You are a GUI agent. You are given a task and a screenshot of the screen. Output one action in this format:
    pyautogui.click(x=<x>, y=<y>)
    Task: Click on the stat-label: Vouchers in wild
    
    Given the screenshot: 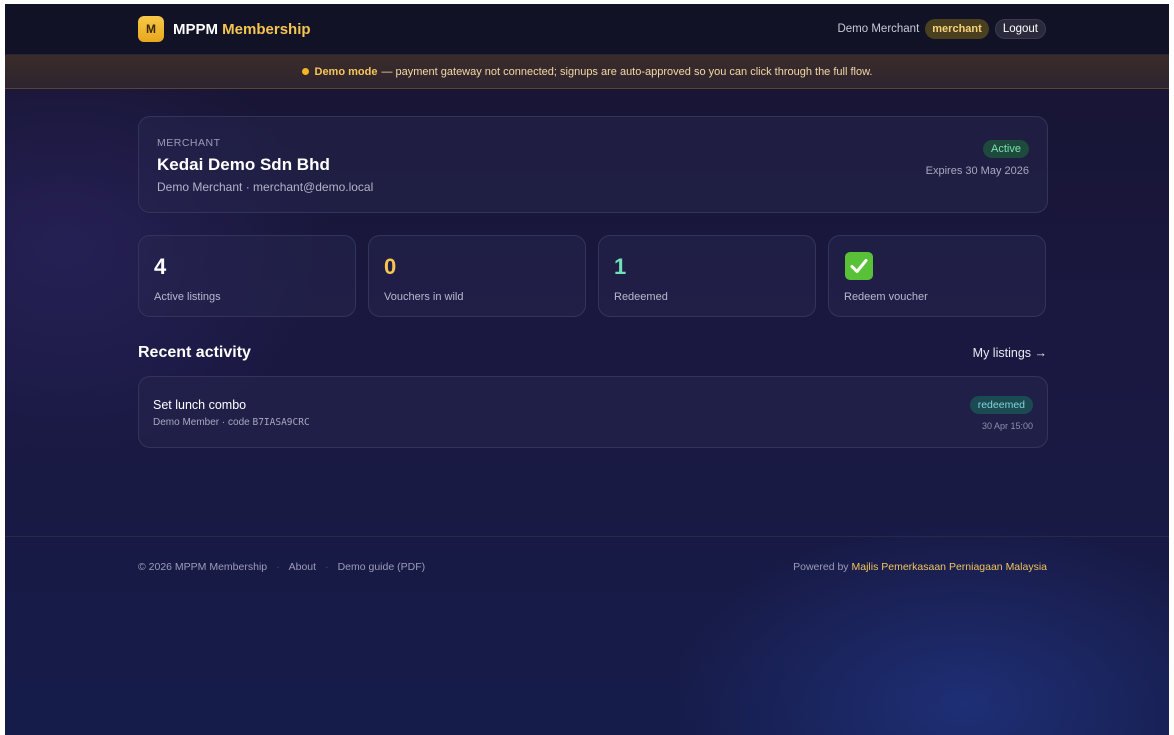 What is the action you would take?
    pyautogui.click(x=424, y=297)
    